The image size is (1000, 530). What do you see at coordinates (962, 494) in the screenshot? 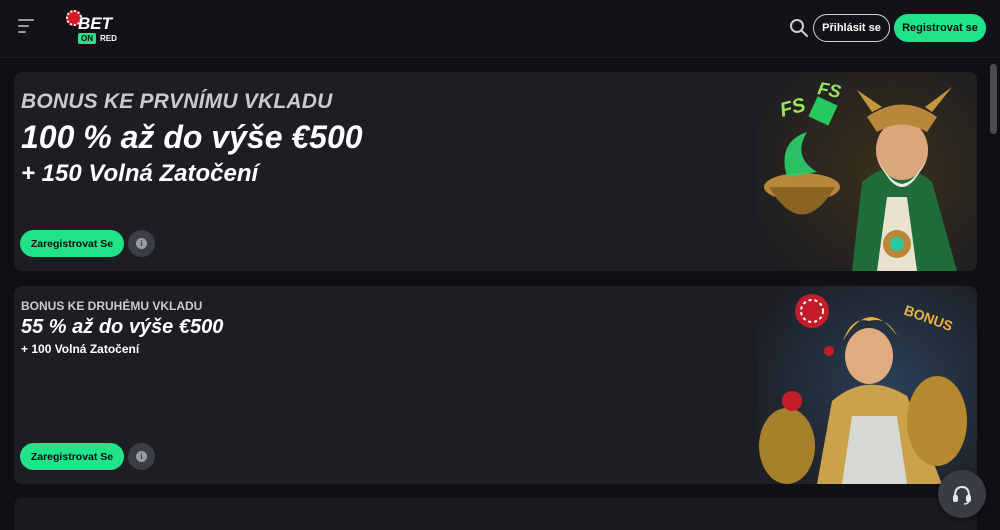
I see `headset-icon` at bounding box center [962, 494].